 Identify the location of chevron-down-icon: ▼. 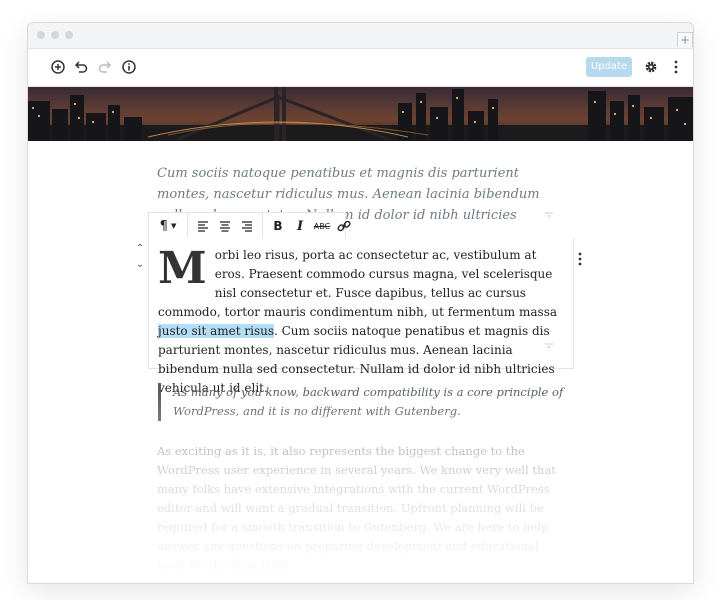
(173, 226).